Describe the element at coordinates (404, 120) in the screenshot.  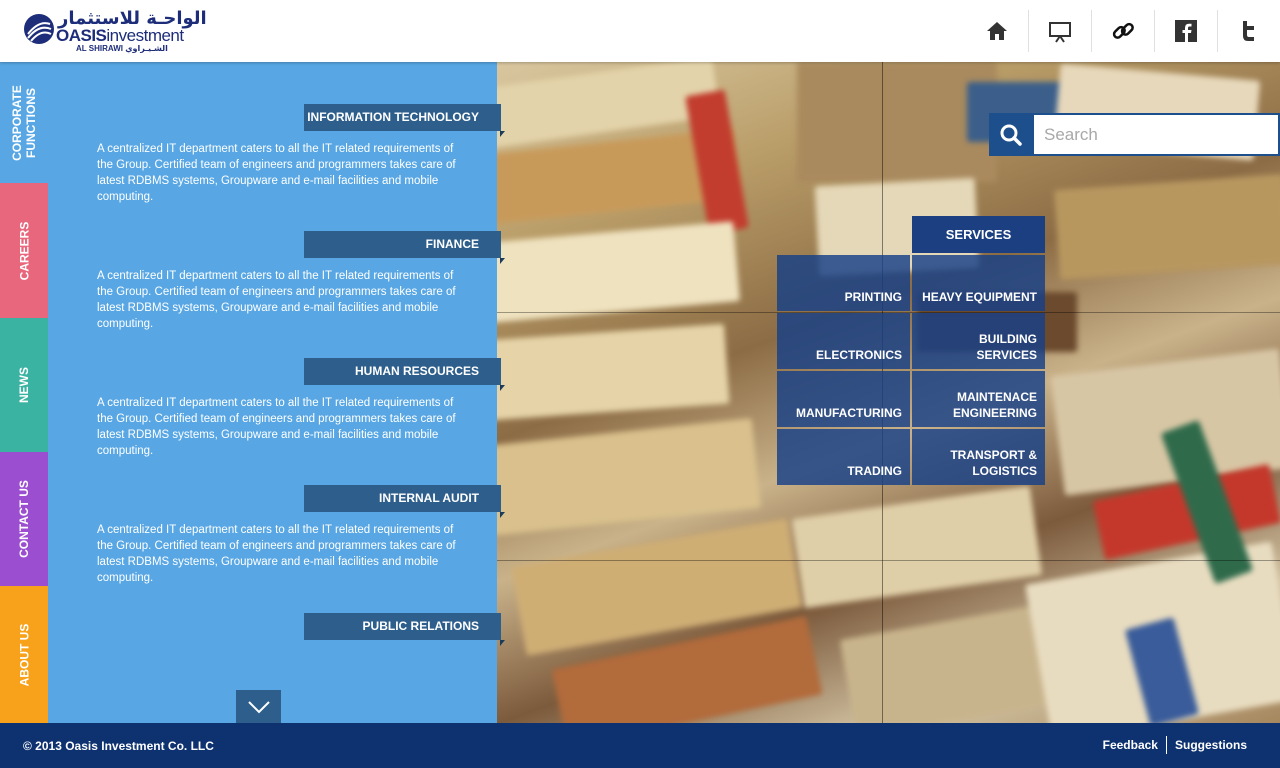
I see `section-title-information-technology: INFORMATION TECHNOLOGY` at that location.